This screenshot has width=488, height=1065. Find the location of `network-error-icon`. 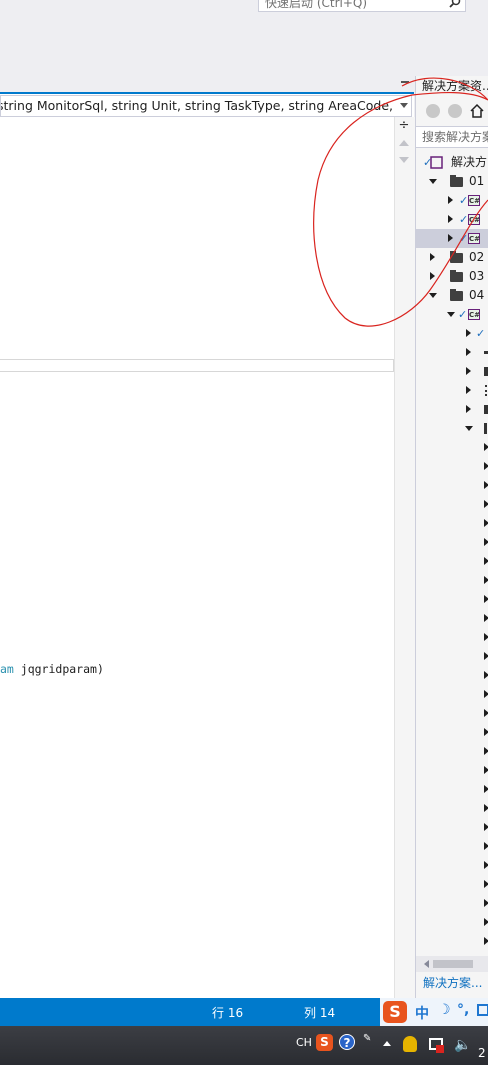

network-error-icon is located at coordinates (440, 1049).